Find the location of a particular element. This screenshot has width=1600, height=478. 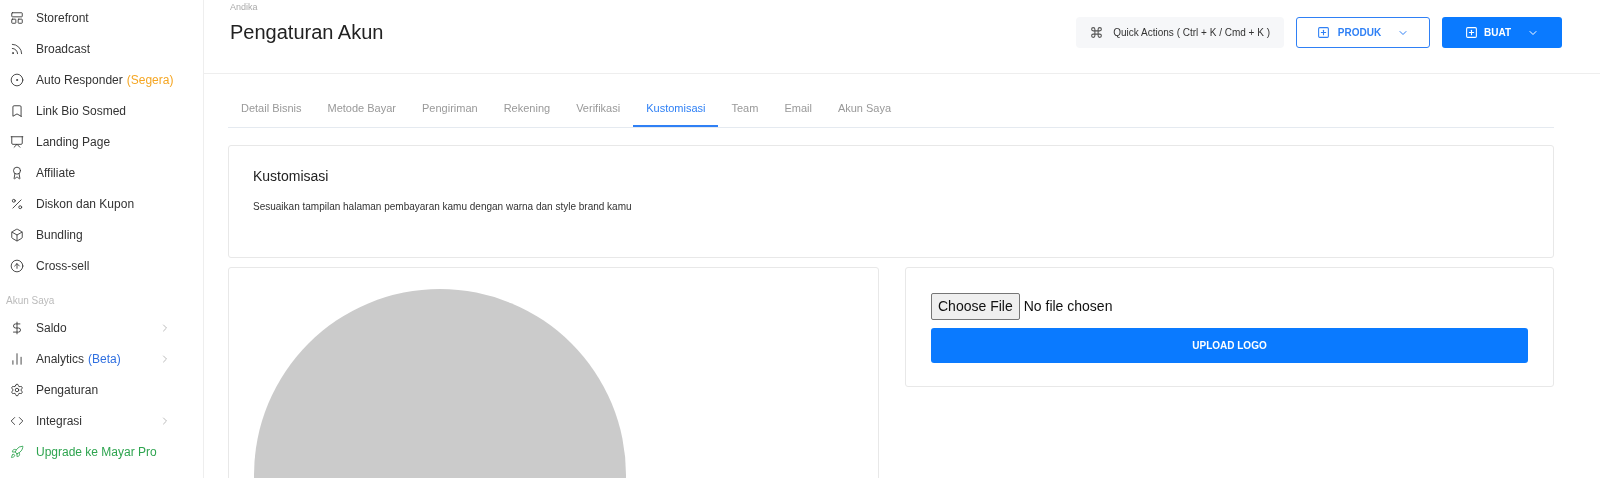

rocket-icon is located at coordinates (17, 451).